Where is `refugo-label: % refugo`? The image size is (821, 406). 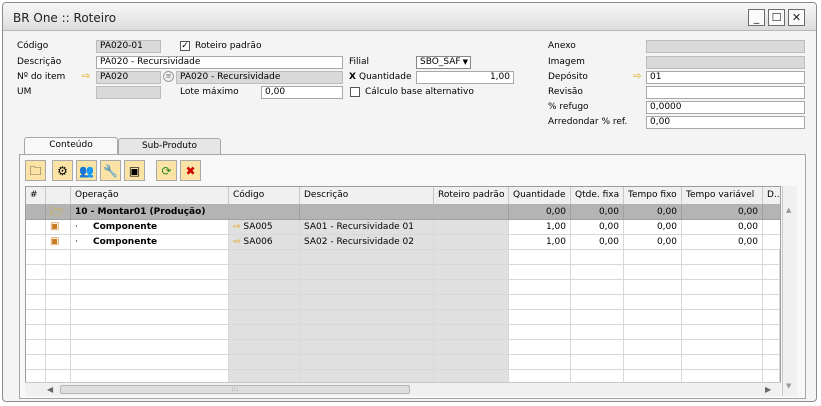 refugo-label: % refugo is located at coordinates (568, 107).